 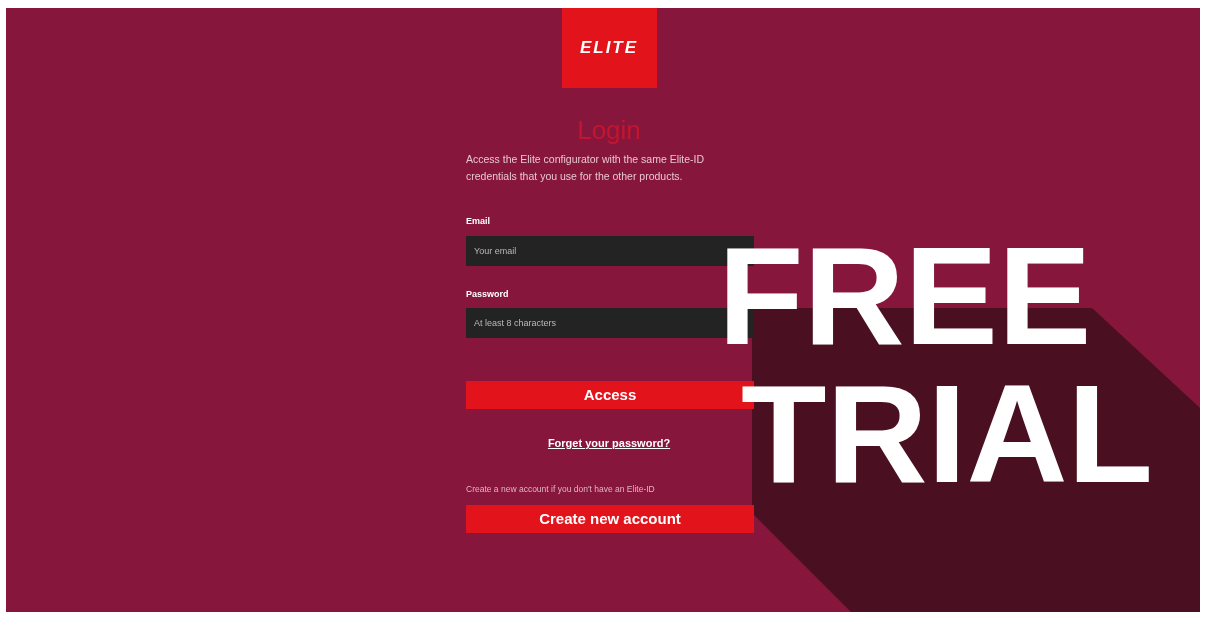 What do you see at coordinates (586, 168) in the screenshot?
I see `intro-text: Access the Elite configurator with the same Elite-ID credentials that you use for the other products.` at bounding box center [586, 168].